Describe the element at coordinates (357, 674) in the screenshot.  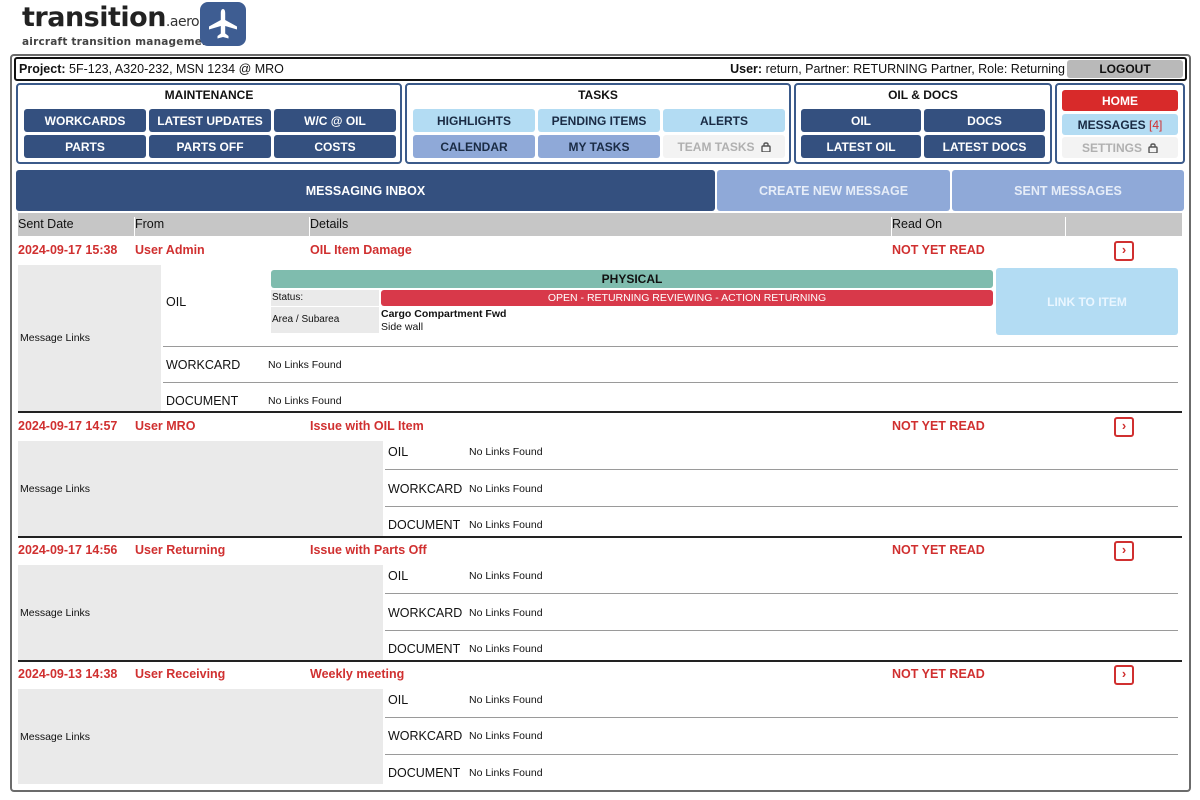
I see `message-details: Weekly meeting` at that location.